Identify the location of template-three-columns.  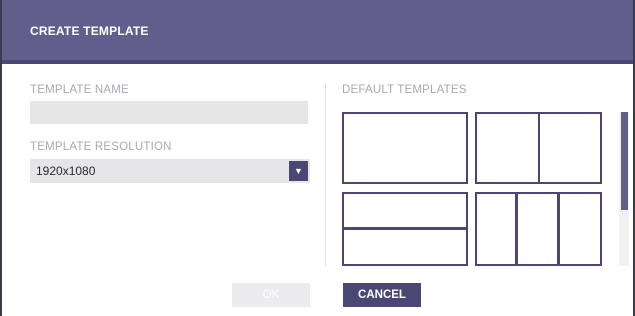
(538, 229).